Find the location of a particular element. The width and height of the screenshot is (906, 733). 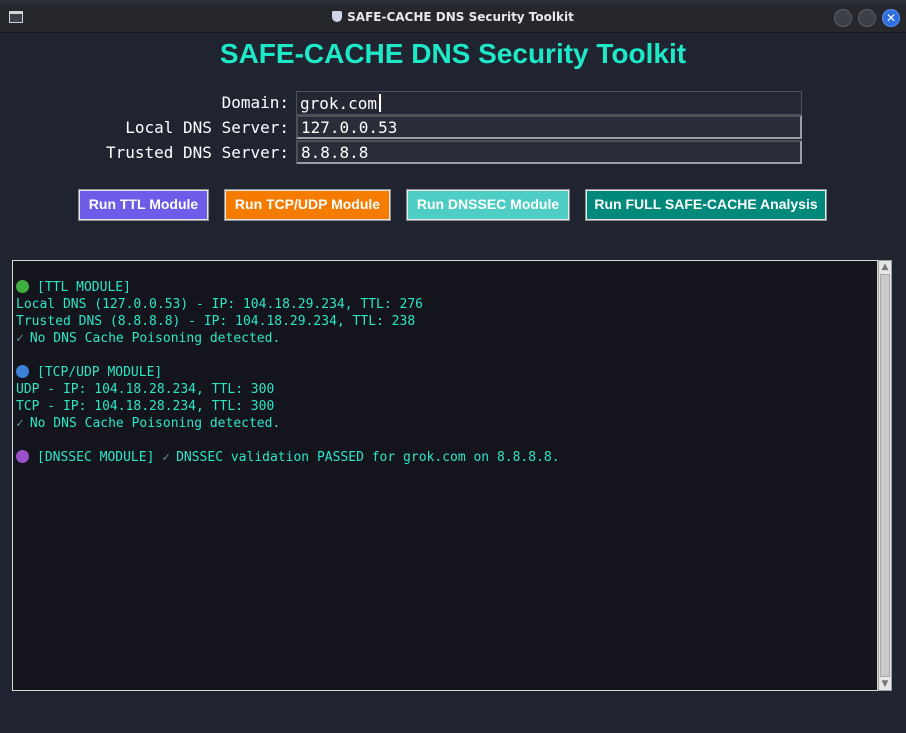

output-scrollbar: ▲ ▼ is located at coordinates (885, 475).